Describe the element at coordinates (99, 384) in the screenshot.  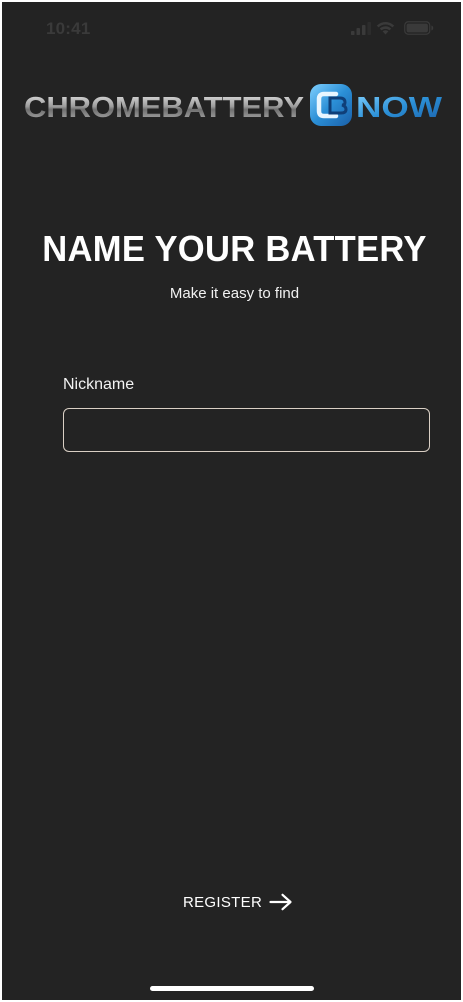
I see `nickname-label: Nickname` at that location.